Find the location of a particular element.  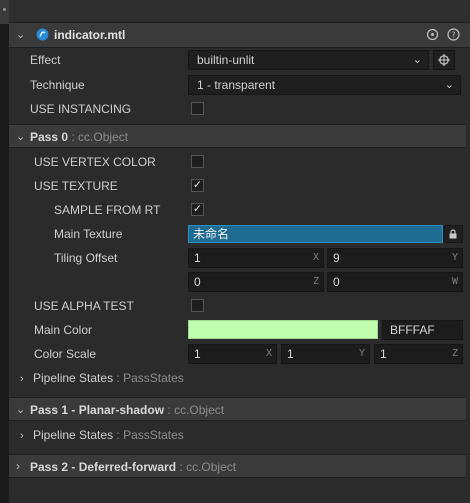

use-instancing-checkbox is located at coordinates (197, 108).